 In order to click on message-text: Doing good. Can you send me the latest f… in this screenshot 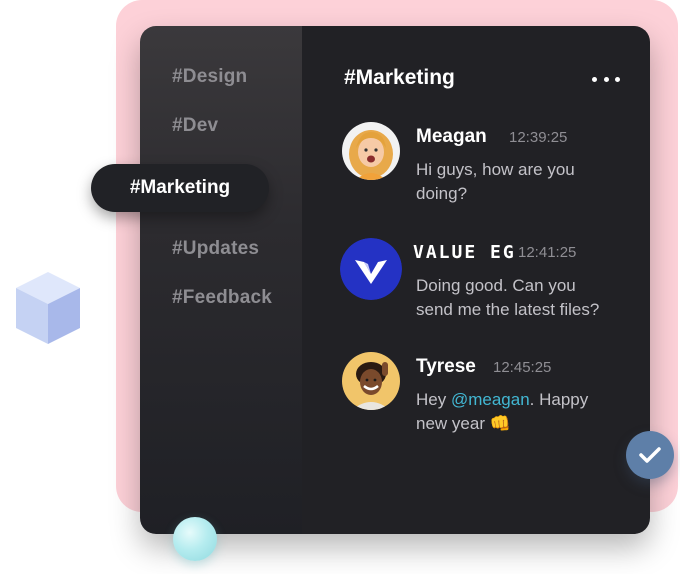, I will do `click(508, 297)`.